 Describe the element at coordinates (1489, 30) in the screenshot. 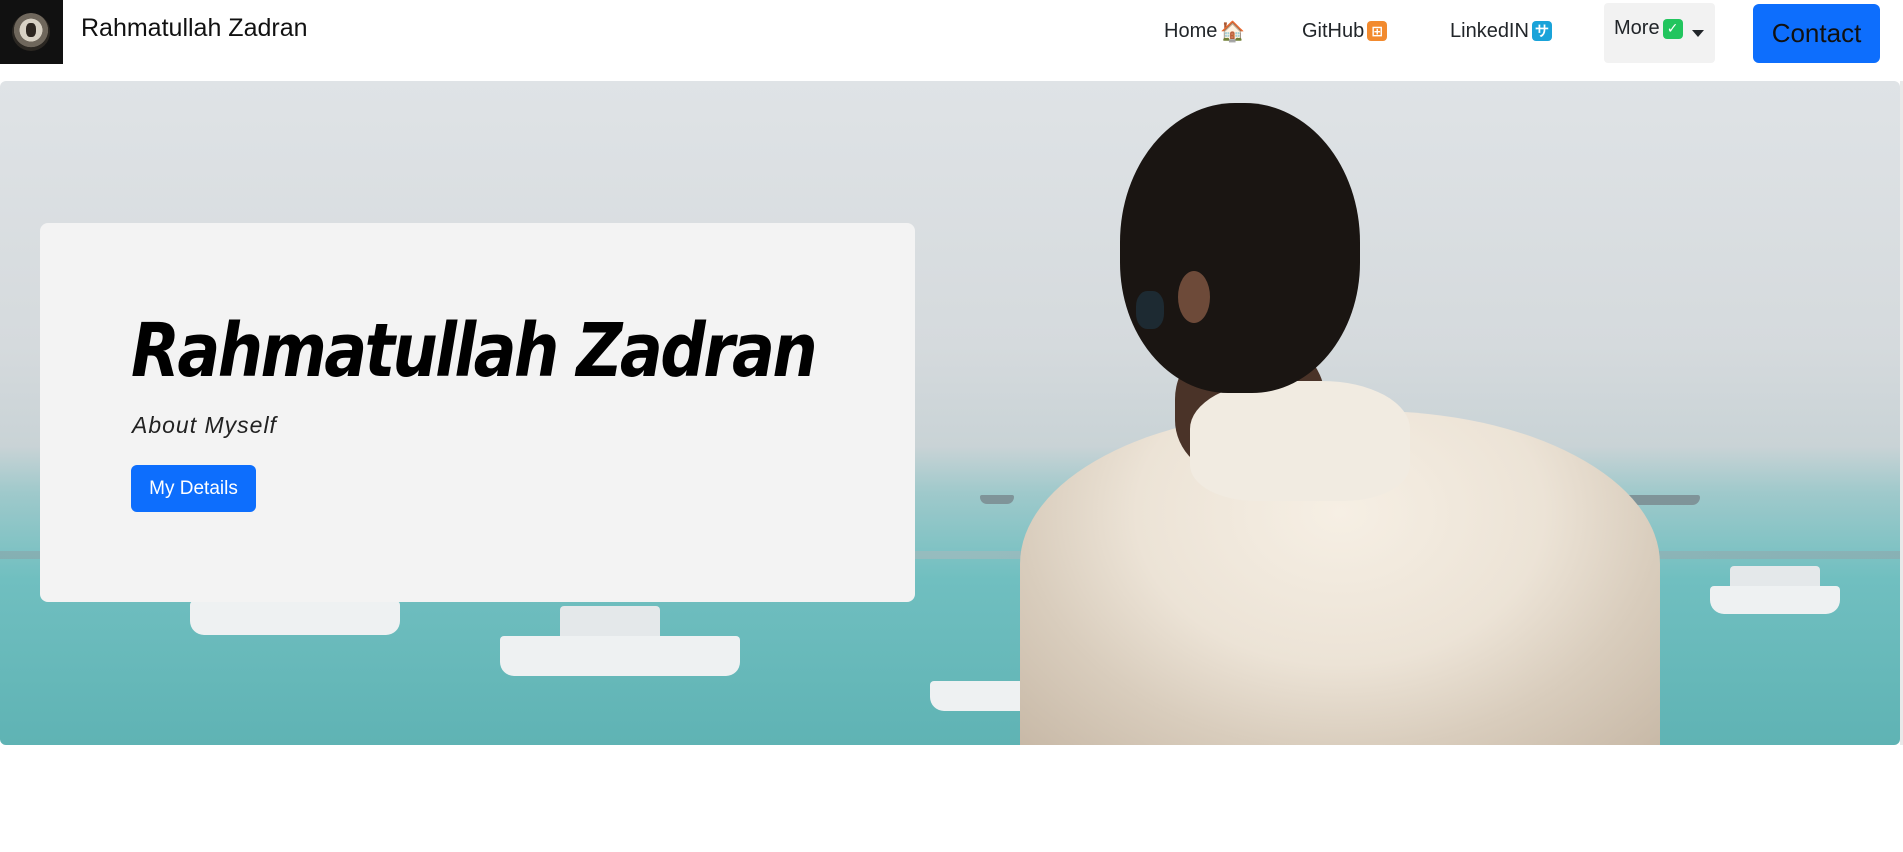

I see `nav-linkedin-label: LinkedIN` at that location.